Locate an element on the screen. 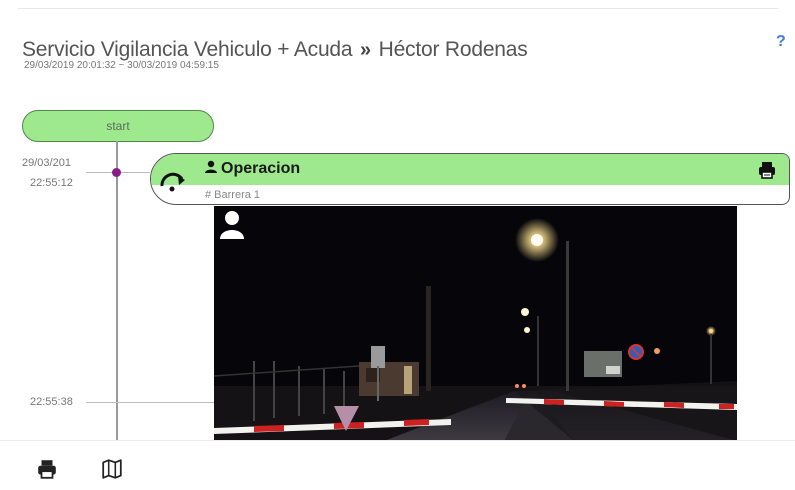 This screenshot has height=490, width=795. timeline-start: start is located at coordinates (118, 126).